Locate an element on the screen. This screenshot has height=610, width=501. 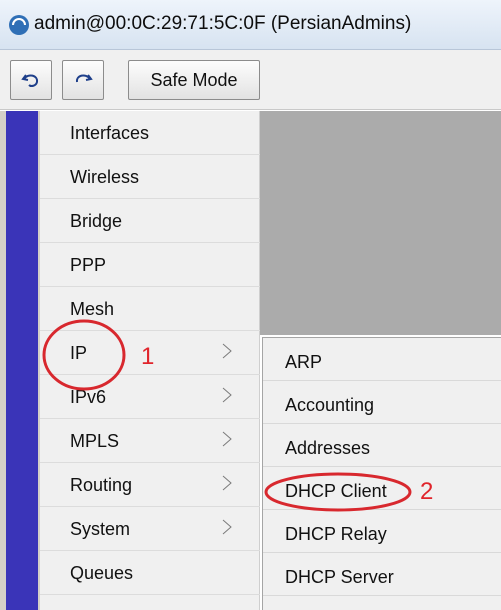
menu-item-label: Routing is located at coordinates (101, 485).